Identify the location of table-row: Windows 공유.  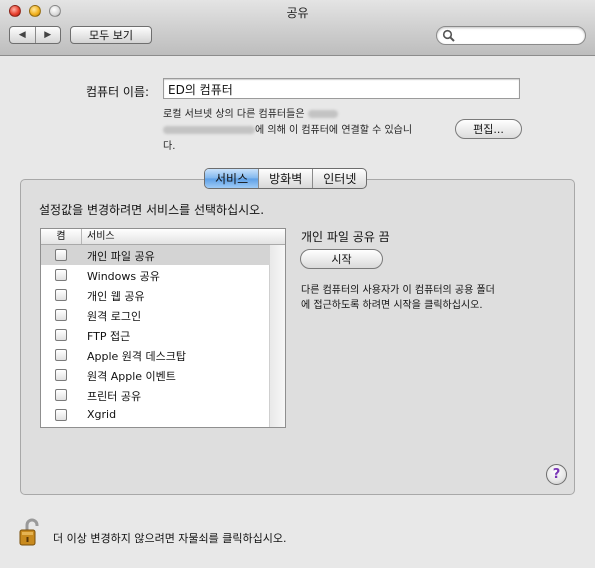
(155, 275).